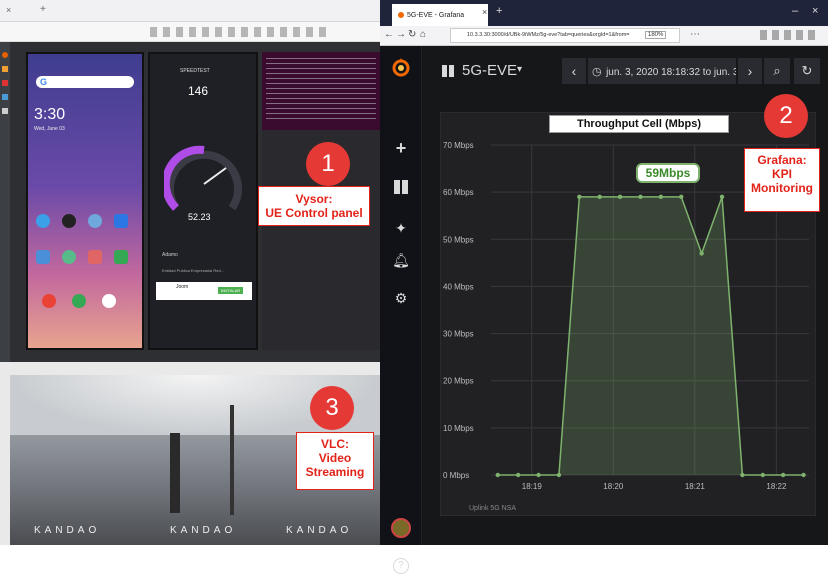 This screenshot has height=574, width=828. What do you see at coordinates (574, 71) in the screenshot?
I see `time-back-button: ‹` at bounding box center [574, 71].